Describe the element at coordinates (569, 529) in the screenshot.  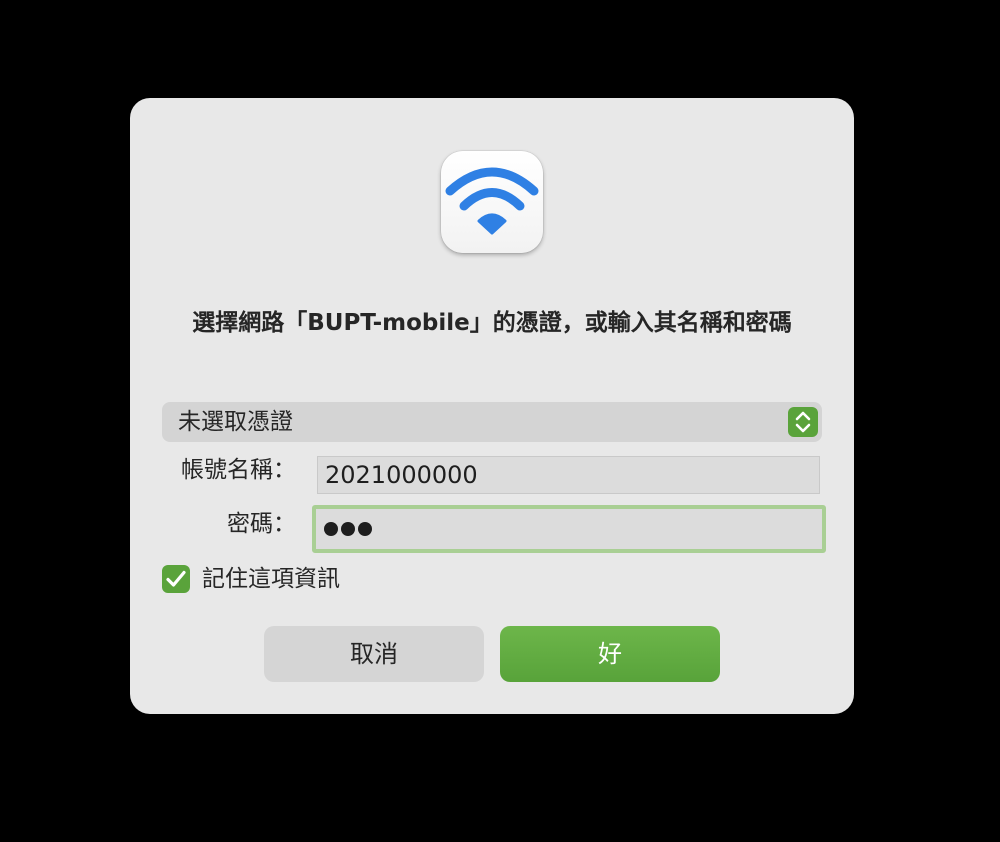
I see `password-field` at that location.